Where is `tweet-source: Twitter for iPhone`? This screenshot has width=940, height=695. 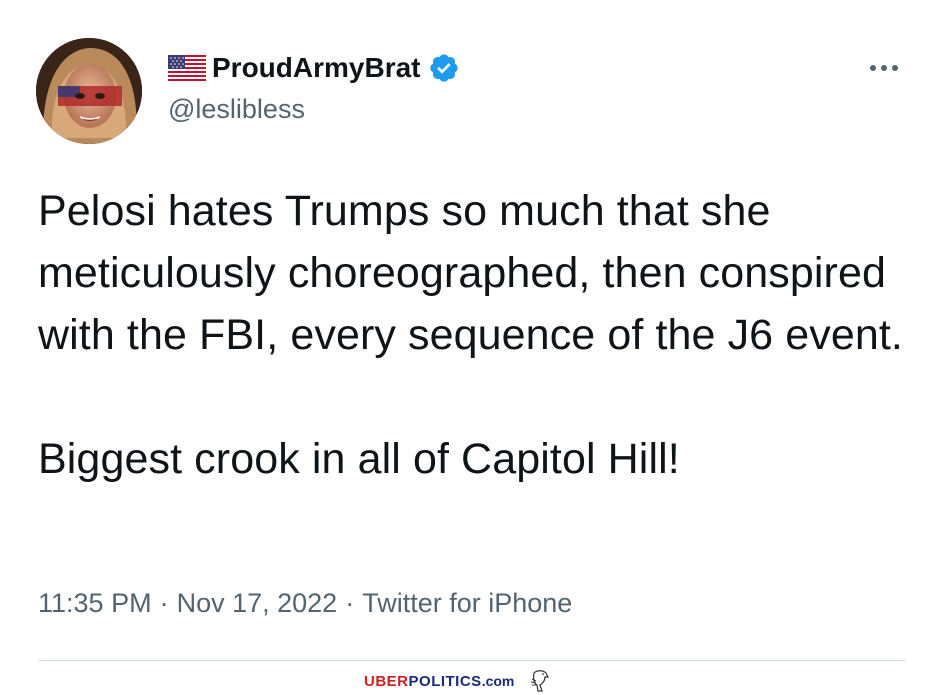
tweet-source: Twitter for iPhone is located at coordinates (467, 603).